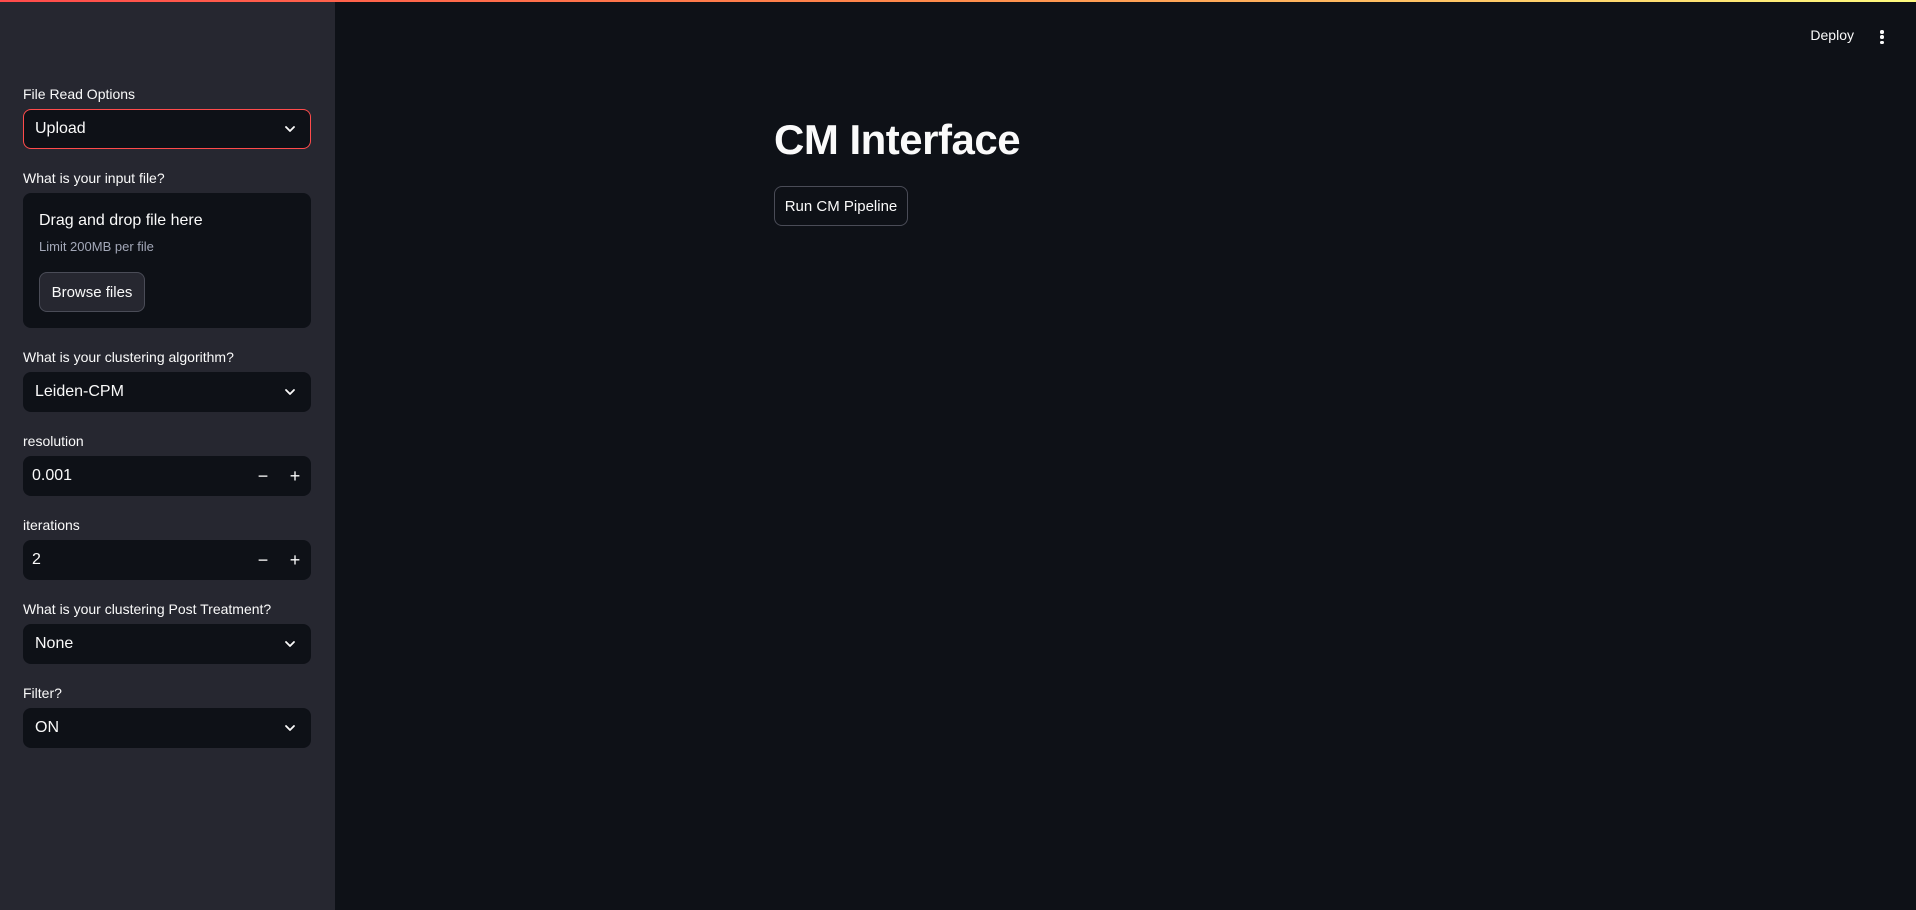  What do you see at coordinates (128, 357) in the screenshot?
I see `clustering-algorithm-label: What is your clustering algorithm?` at bounding box center [128, 357].